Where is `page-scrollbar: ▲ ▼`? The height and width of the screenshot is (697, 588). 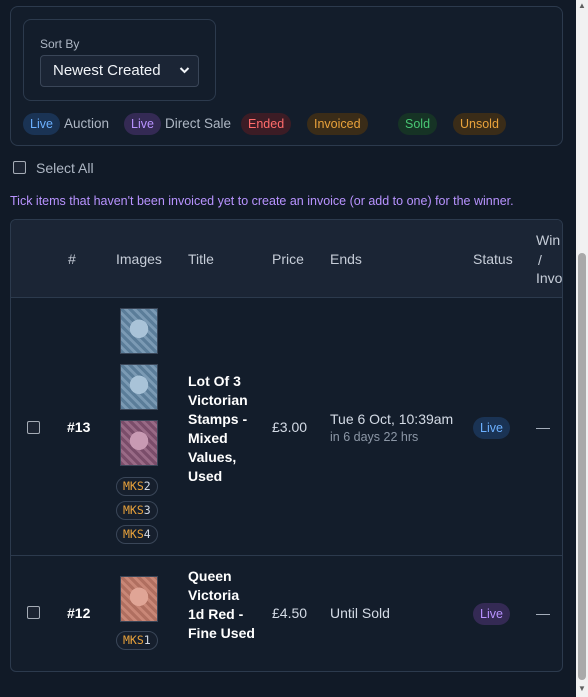
page-scrollbar: ▲ ▼ is located at coordinates (582, 348).